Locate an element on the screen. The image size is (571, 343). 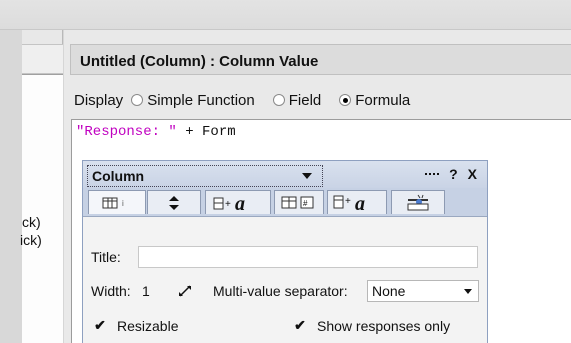
svg-text: i is located at coordinates (123, 203).